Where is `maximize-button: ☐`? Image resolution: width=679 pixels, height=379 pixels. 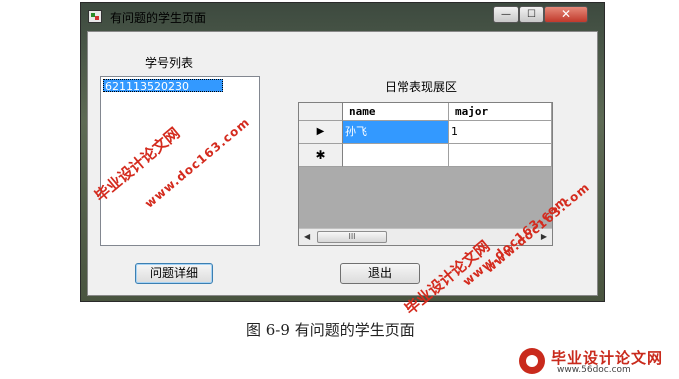
maximize-button: ☐ is located at coordinates (531, 14).